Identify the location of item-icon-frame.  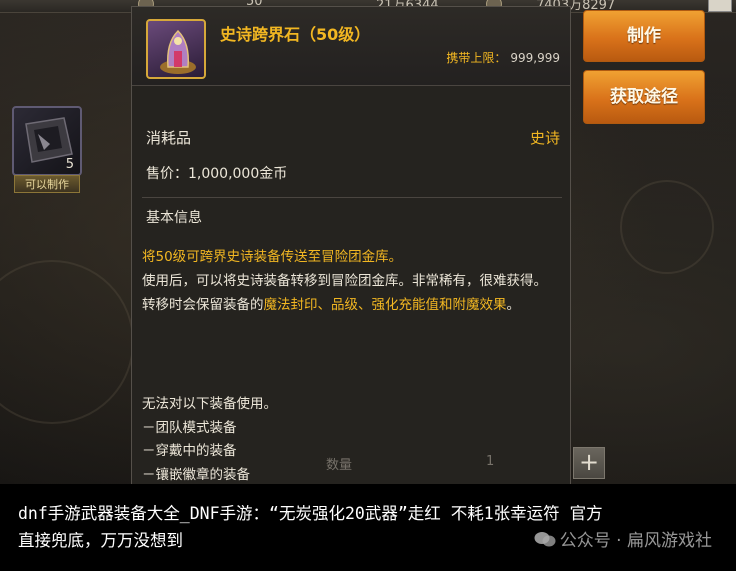
(176, 49).